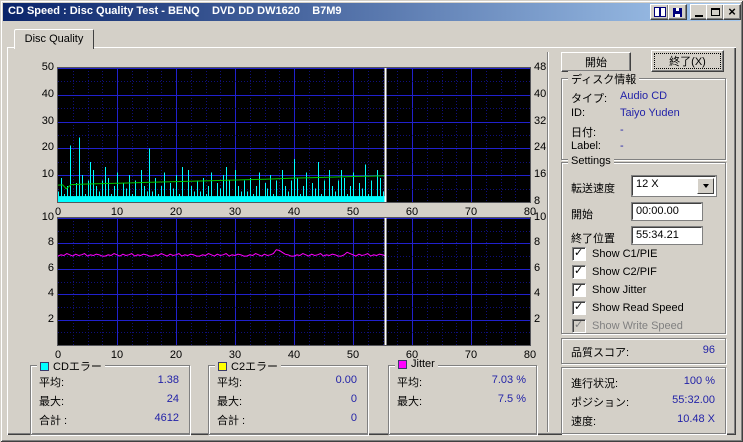 This screenshot has height=442, width=743. Describe the element at coordinates (294, 355) in the screenshot. I see `x-axis-tick-label: 40` at that location.